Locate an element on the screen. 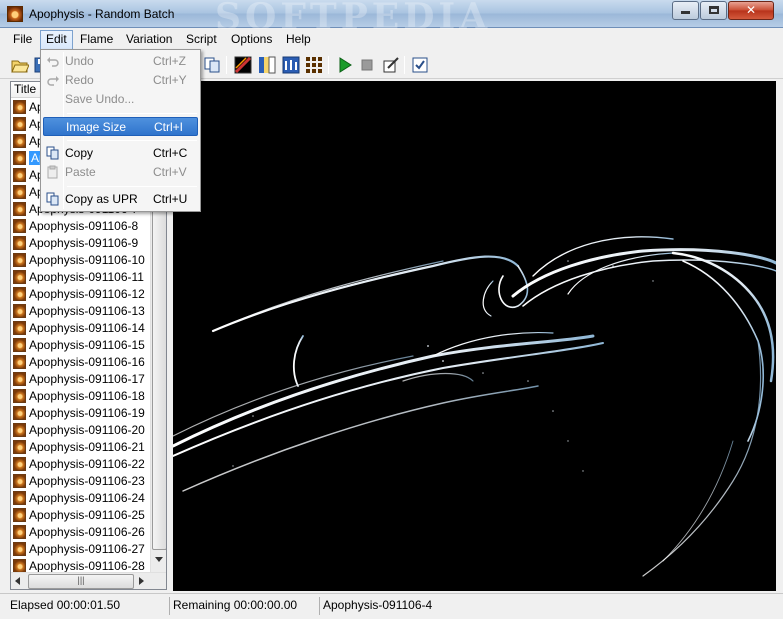 This screenshot has width=783, height=619. status-current-flame: Apophysis-091106-4 is located at coordinates (378, 605).